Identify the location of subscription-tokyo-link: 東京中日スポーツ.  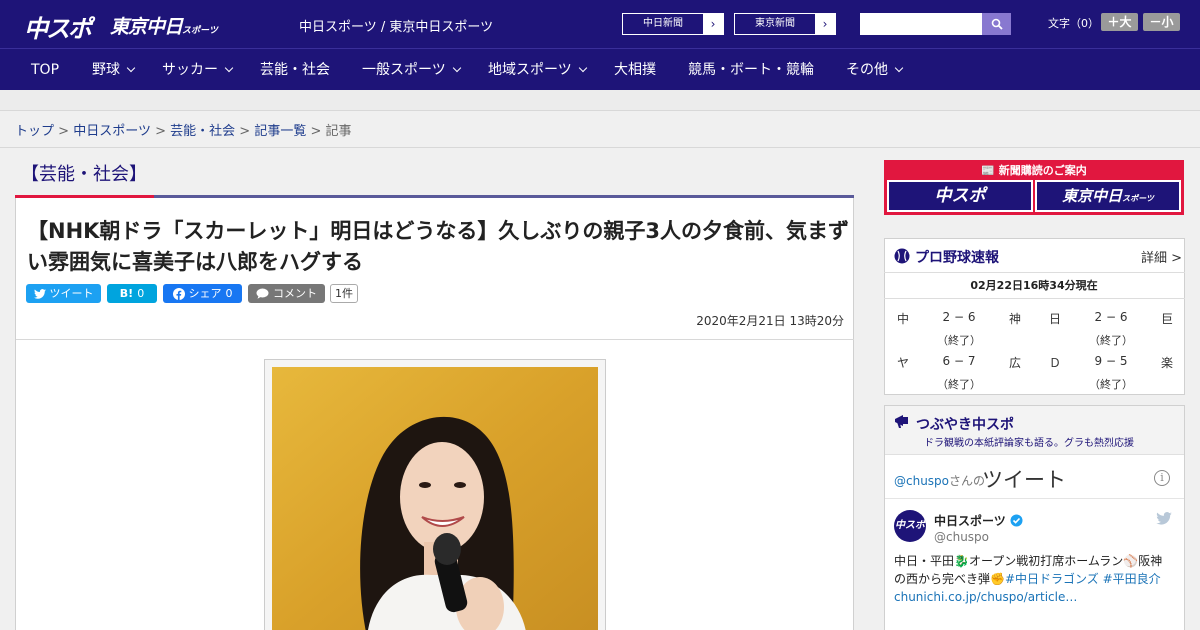
(1108, 196).